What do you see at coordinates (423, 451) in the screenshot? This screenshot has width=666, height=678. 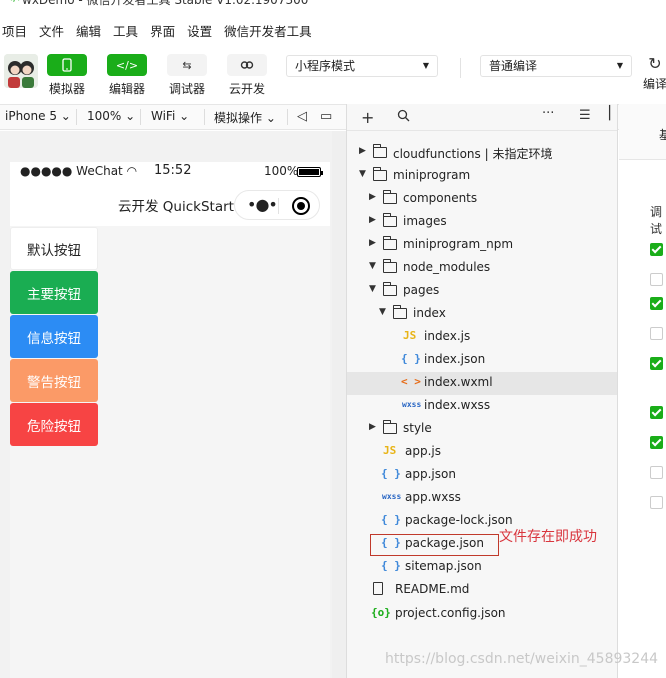 I see `tree-item-label: app.js` at bounding box center [423, 451].